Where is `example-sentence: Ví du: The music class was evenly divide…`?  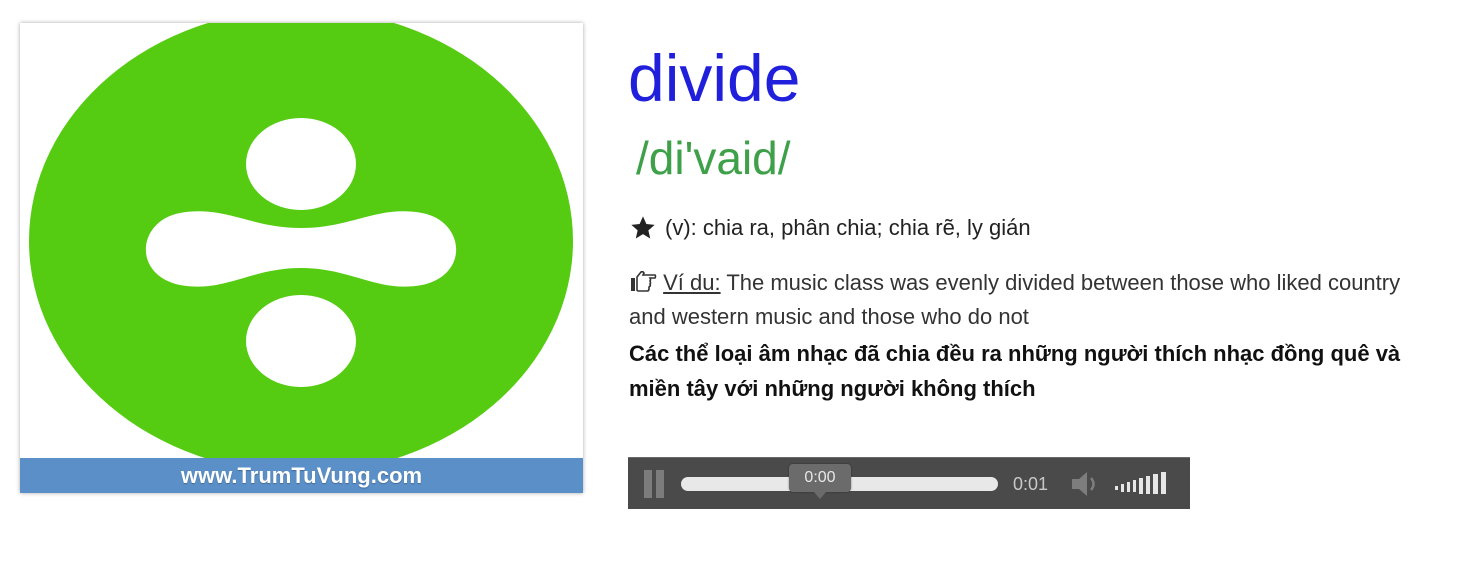
example-sentence: Ví du: The music class was evenly divide… is located at coordinates (1029, 300).